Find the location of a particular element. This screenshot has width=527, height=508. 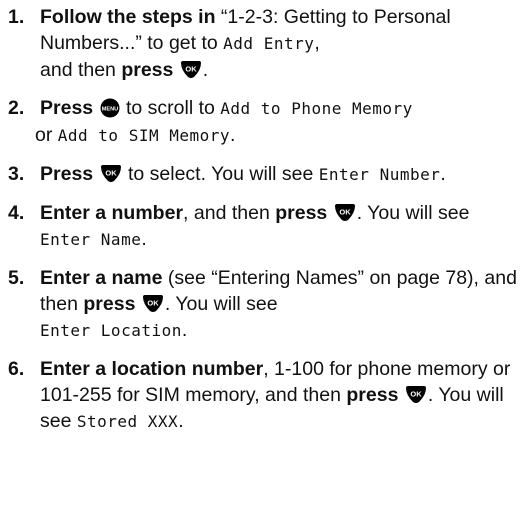

step-number: 4. is located at coordinates (16, 213).